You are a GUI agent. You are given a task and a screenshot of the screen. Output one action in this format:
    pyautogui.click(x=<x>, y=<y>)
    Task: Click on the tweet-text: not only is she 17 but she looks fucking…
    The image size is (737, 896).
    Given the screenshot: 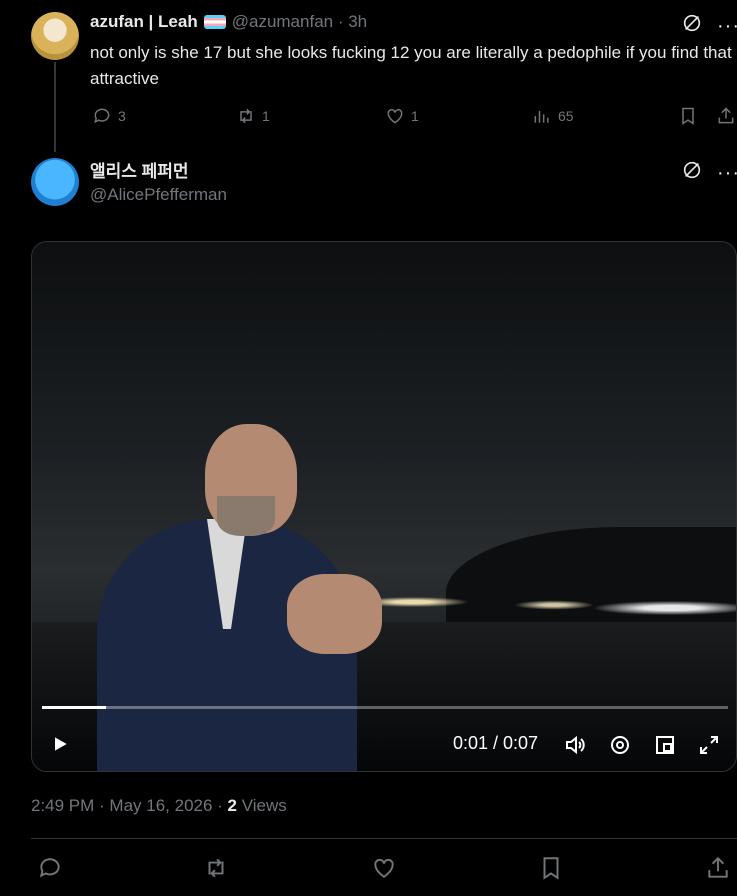 What is the action you would take?
    pyautogui.click(x=411, y=65)
    